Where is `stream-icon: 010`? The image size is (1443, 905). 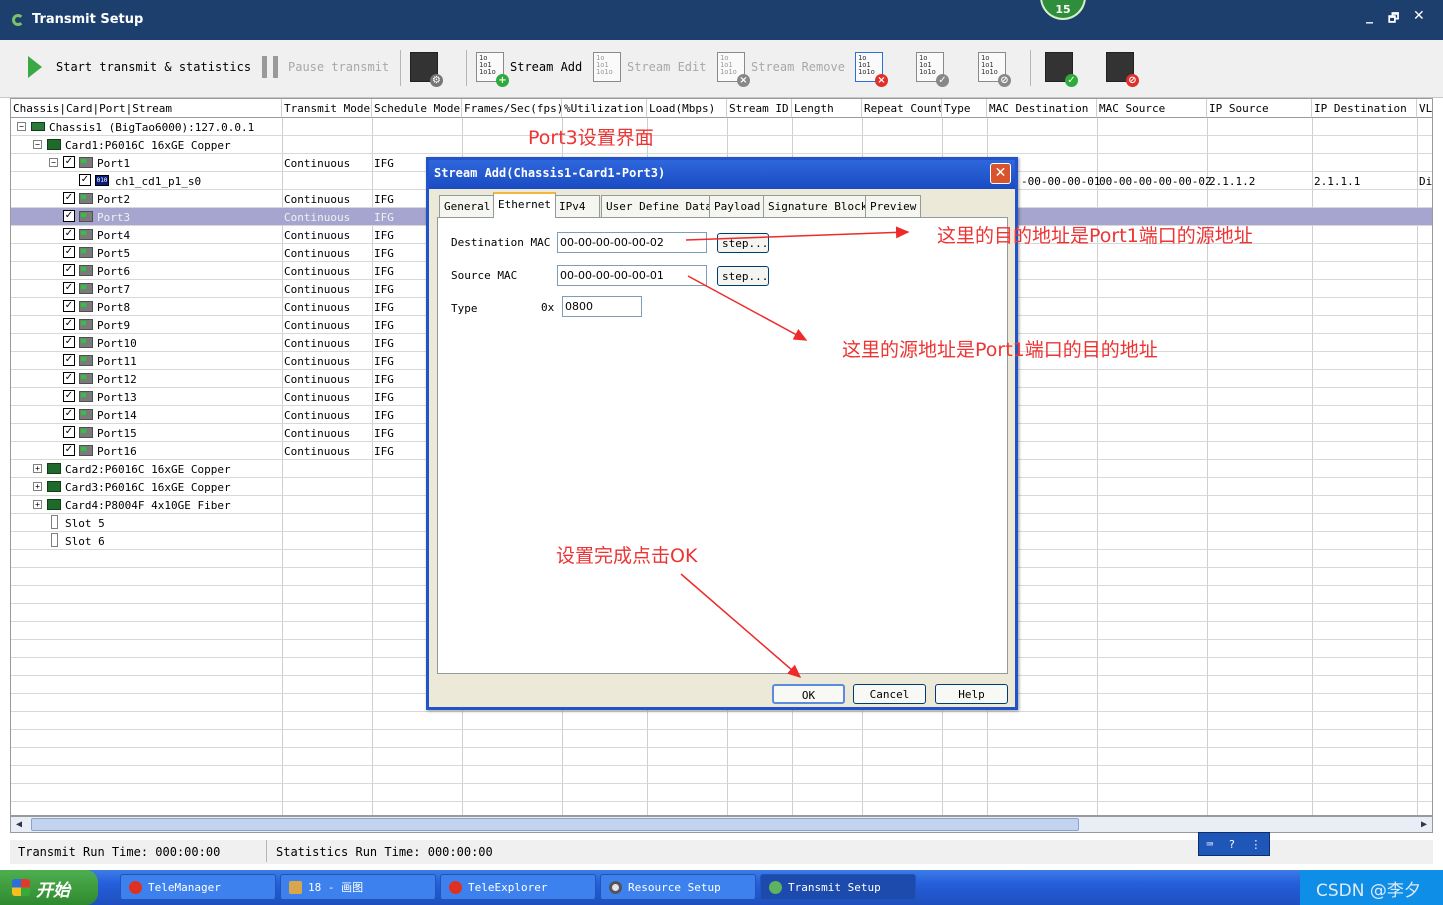
stream-icon: 010 is located at coordinates (102, 180).